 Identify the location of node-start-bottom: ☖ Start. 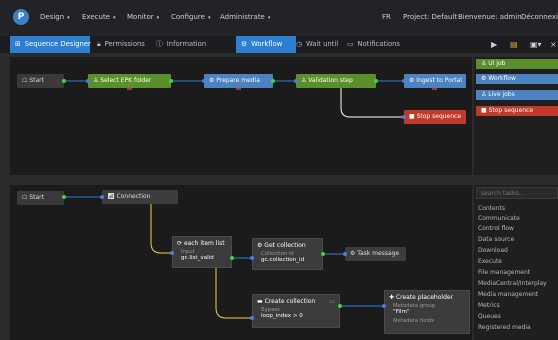
(40, 198).